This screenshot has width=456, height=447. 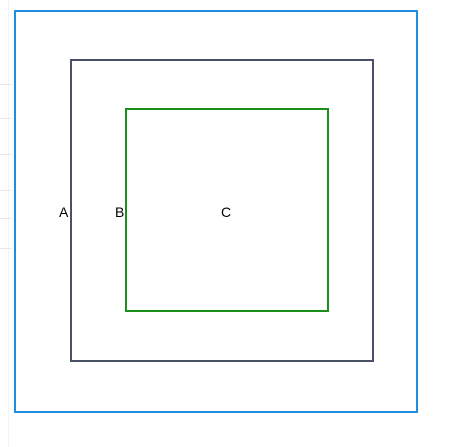 I want to click on box-b-label: B, so click(x=120, y=212).